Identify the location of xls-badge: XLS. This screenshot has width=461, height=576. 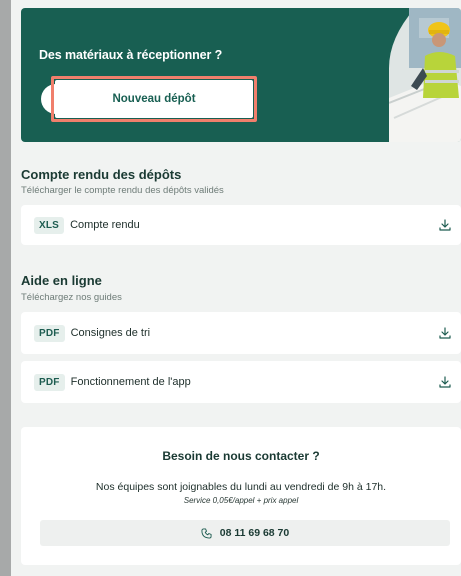
(49, 225).